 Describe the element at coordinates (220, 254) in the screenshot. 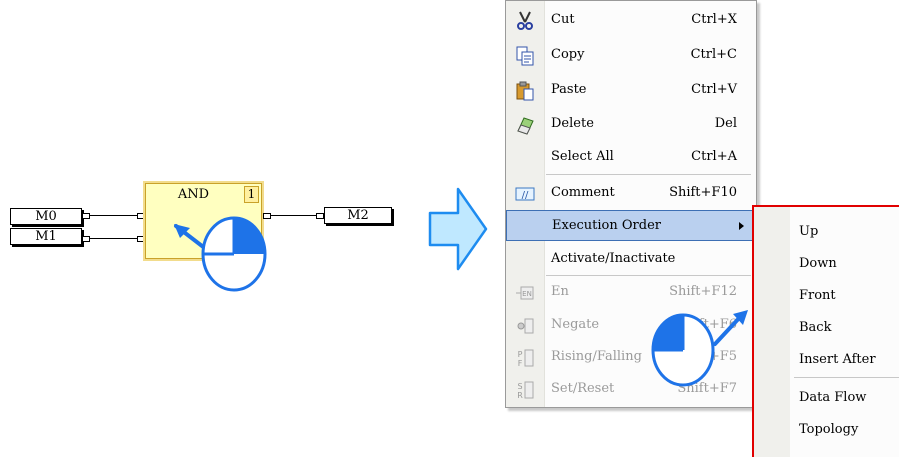

I see `mouse-right-click-icon` at that location.